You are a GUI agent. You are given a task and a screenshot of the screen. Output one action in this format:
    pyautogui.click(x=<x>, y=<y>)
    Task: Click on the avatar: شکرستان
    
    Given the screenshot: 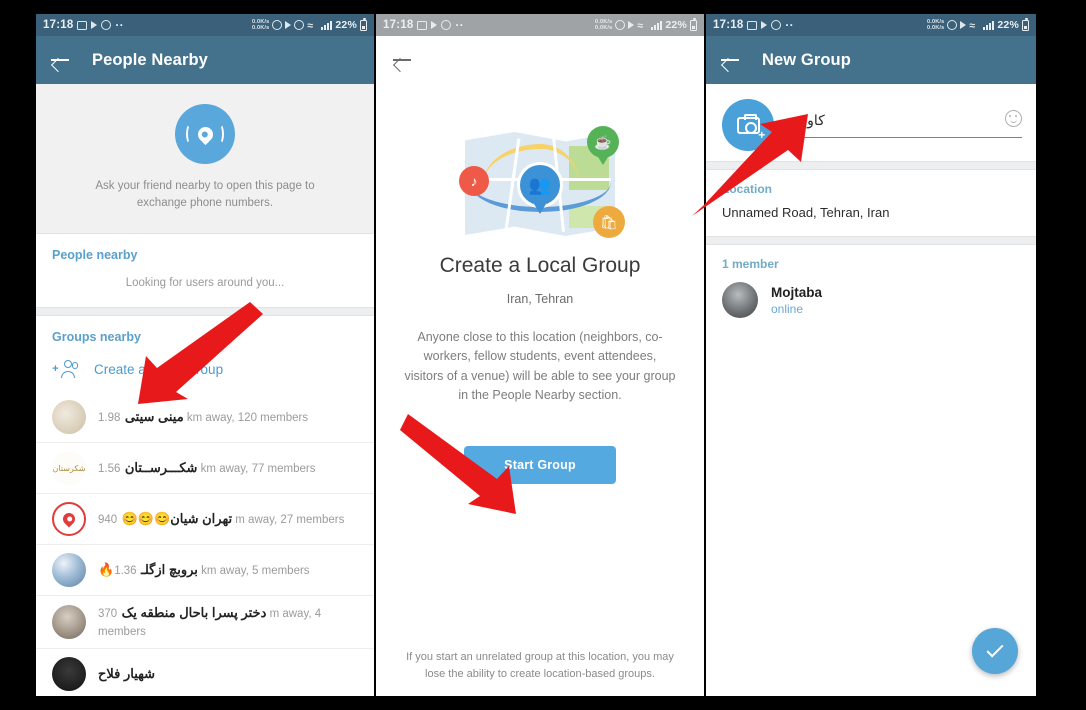 What is the action you would take?
    pyautogui.click(x=69, y=468)
    